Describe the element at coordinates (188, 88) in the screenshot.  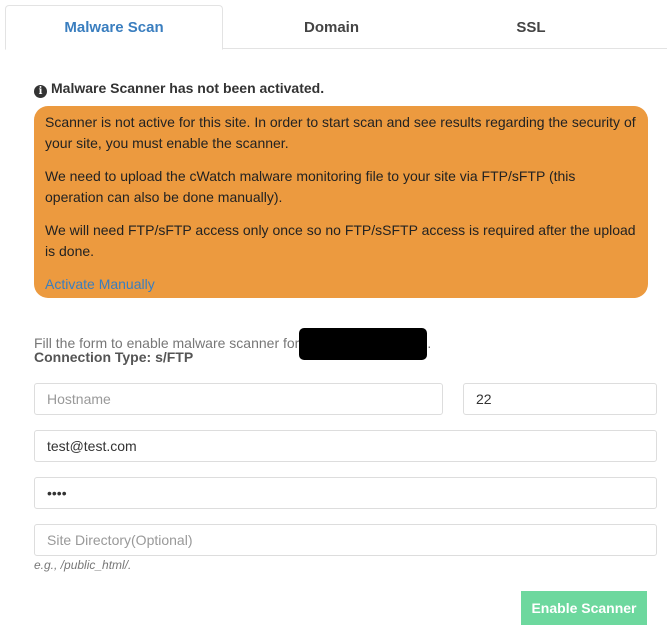
I see `notice-text: Malware Scanner has not been activated.` at that location.